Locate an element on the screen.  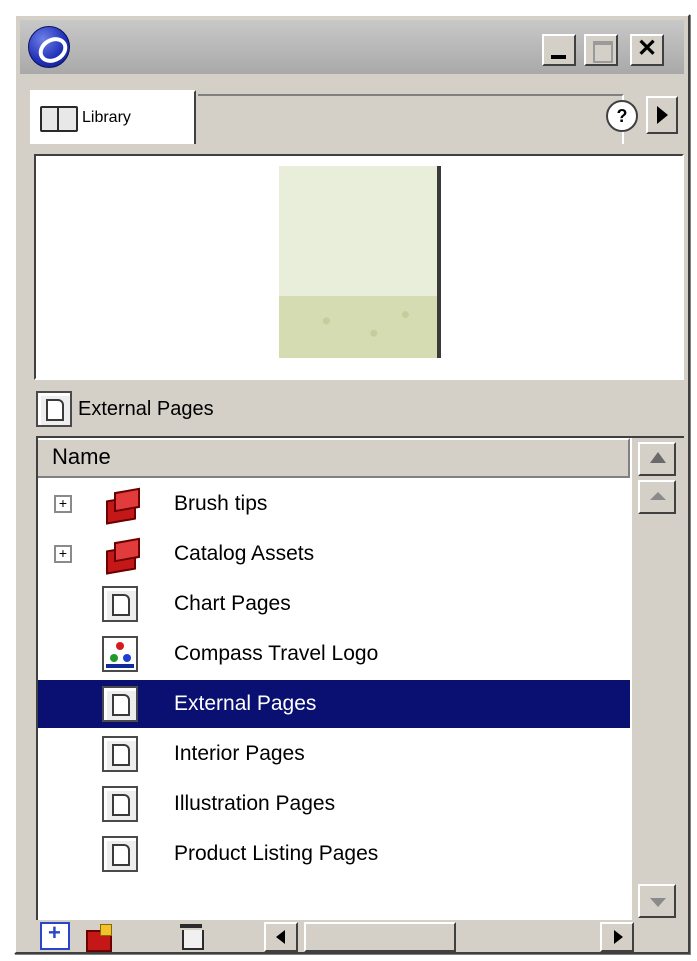
list-item: Compass Travel Logo is located at coordinates (334, 654).